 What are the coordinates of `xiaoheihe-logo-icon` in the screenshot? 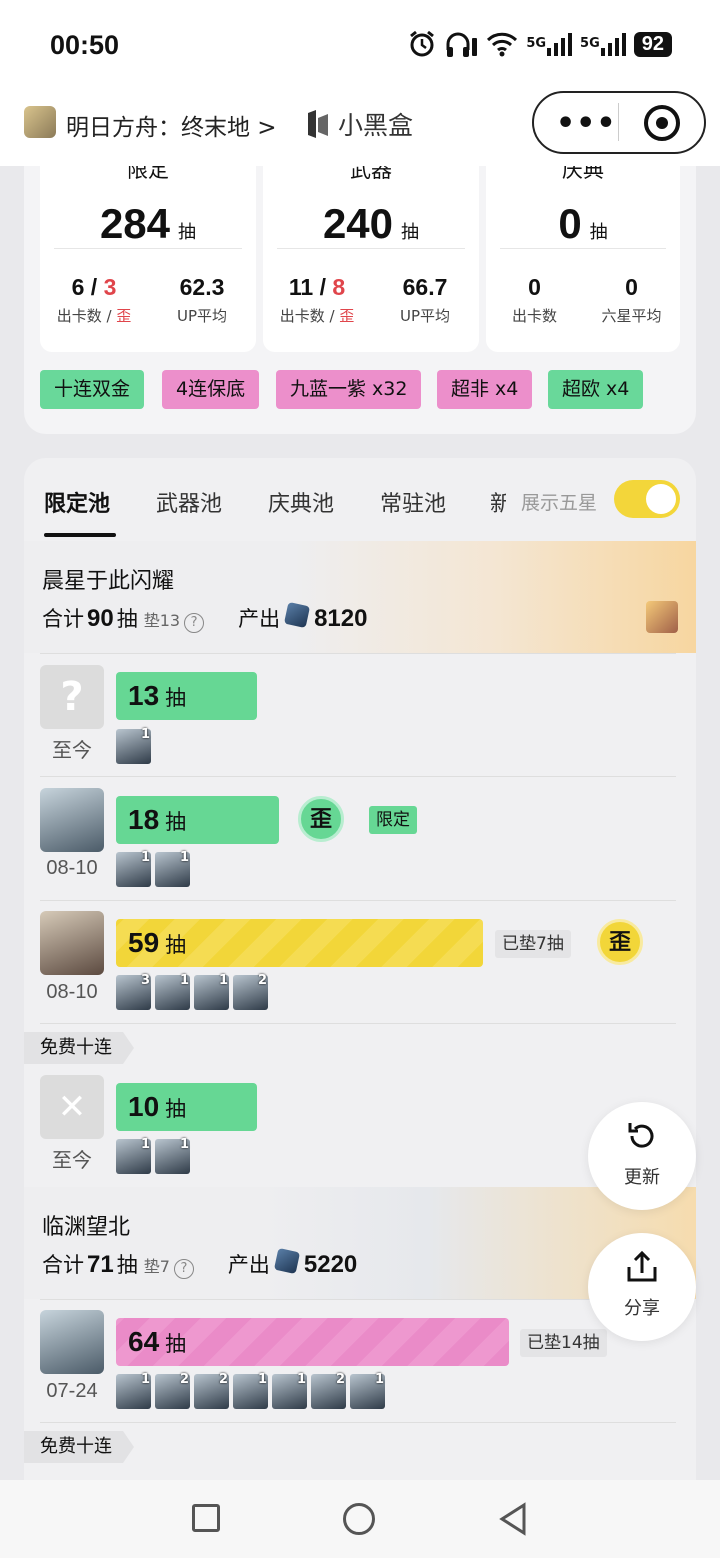 It's located at (318, 124).